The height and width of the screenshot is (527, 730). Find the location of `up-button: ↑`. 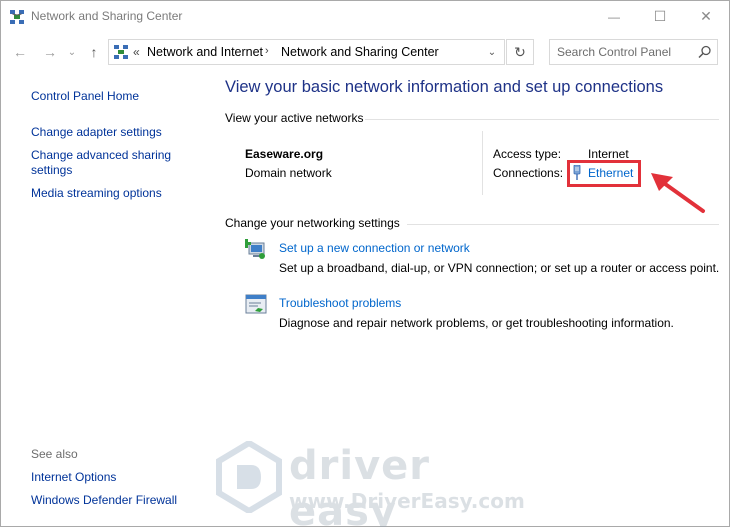

up-button: ↑ is located at coordinates (94, 52).